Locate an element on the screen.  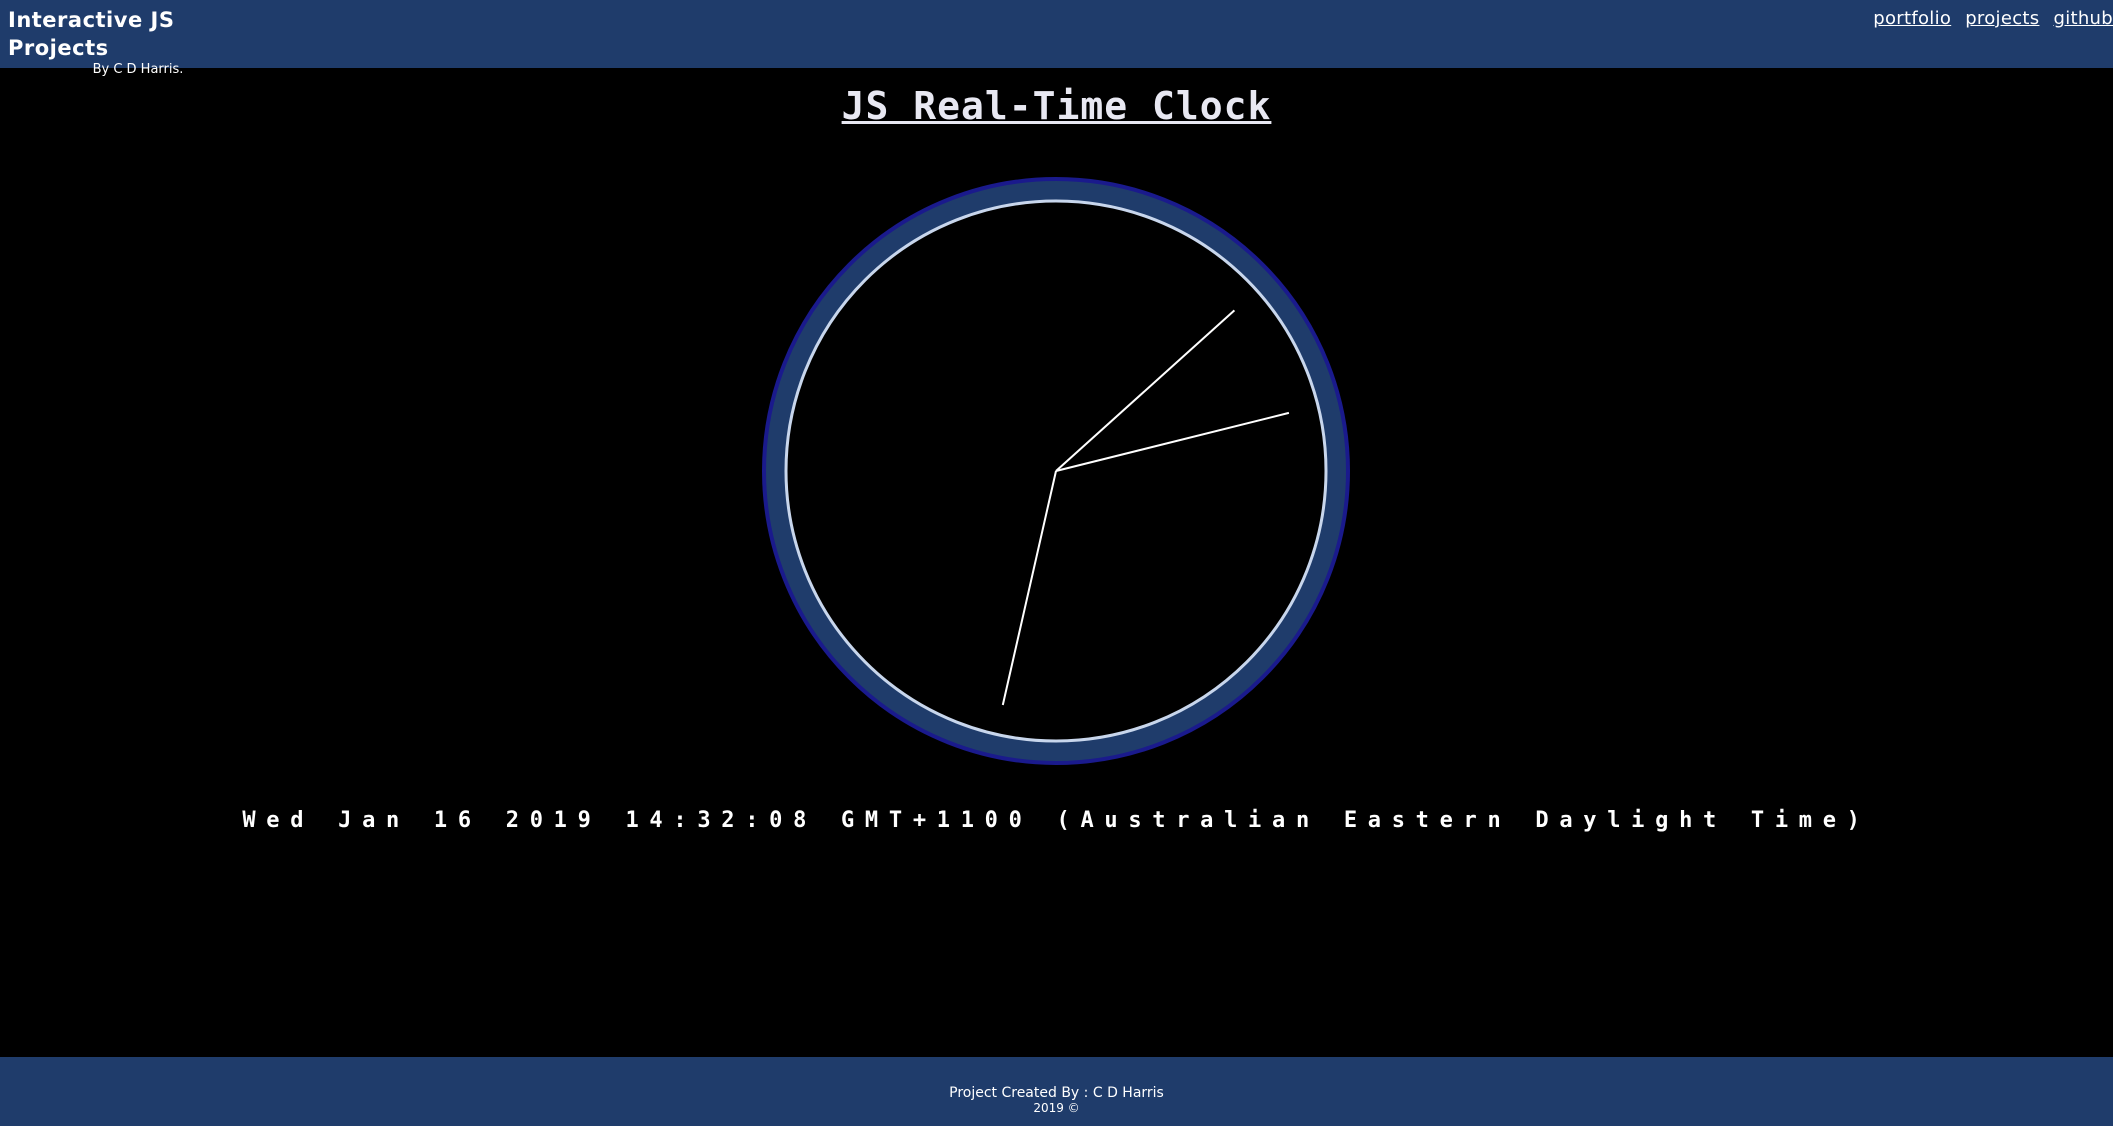
brand-title: Interactive JS Projects is located at coordinates (91, 34).